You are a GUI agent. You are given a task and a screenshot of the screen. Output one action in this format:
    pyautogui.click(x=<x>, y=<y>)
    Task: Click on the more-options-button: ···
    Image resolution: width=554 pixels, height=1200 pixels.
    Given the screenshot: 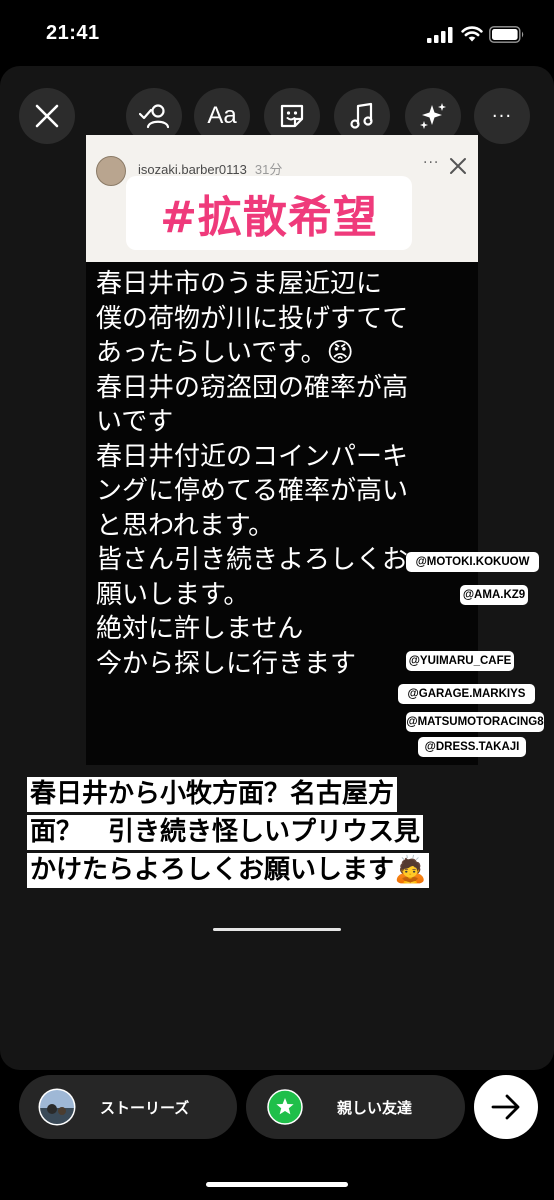 What is the action you would take?
    pyautogui.click(x=502, y=116)
    